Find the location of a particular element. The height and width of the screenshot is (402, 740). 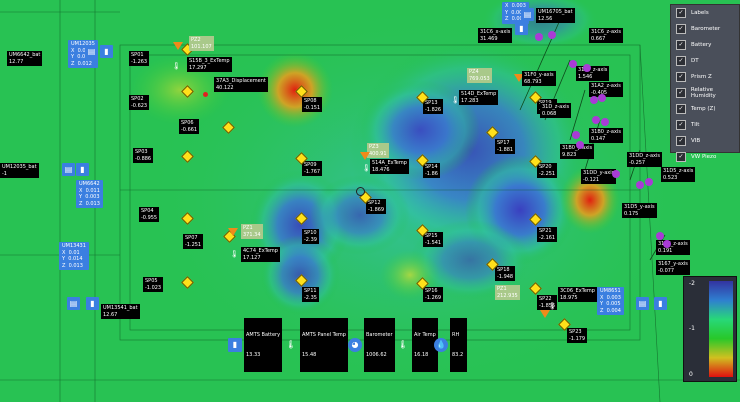

sensor-label: SP01 -1.263 is located at coordinates (139, 58).